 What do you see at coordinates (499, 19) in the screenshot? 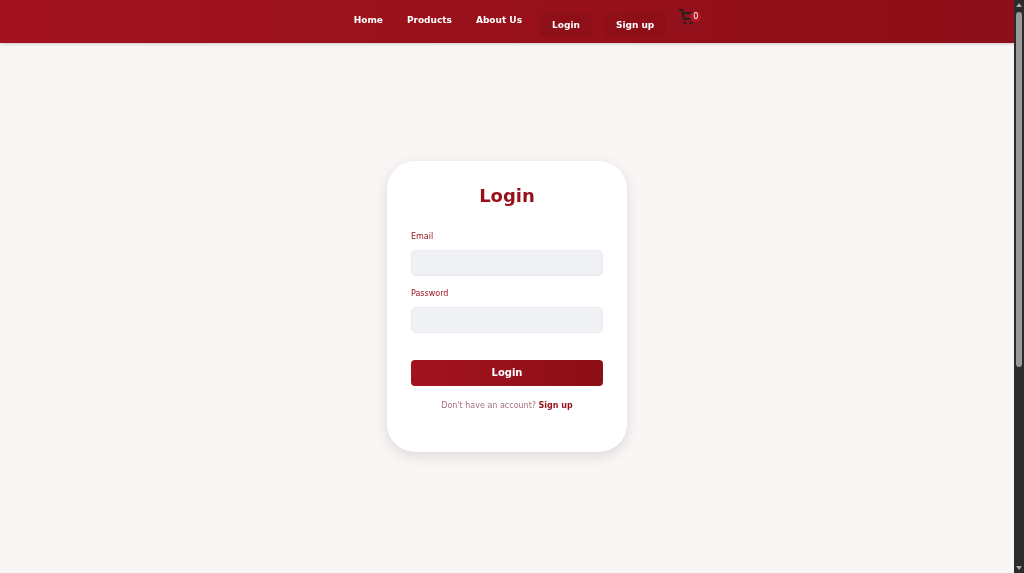
I see `nav-link: About Us` at bounding box center [499, 19].